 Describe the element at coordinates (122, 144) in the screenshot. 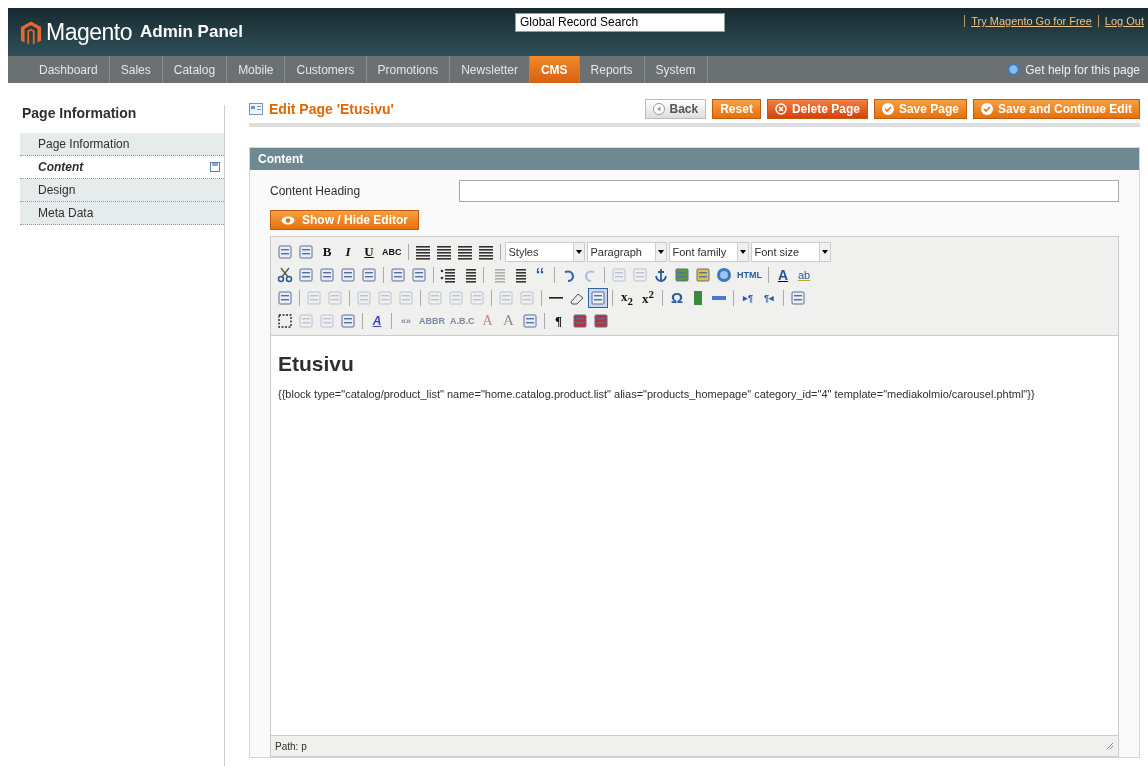

I see `sidebar-tab: Page Information` at that location.